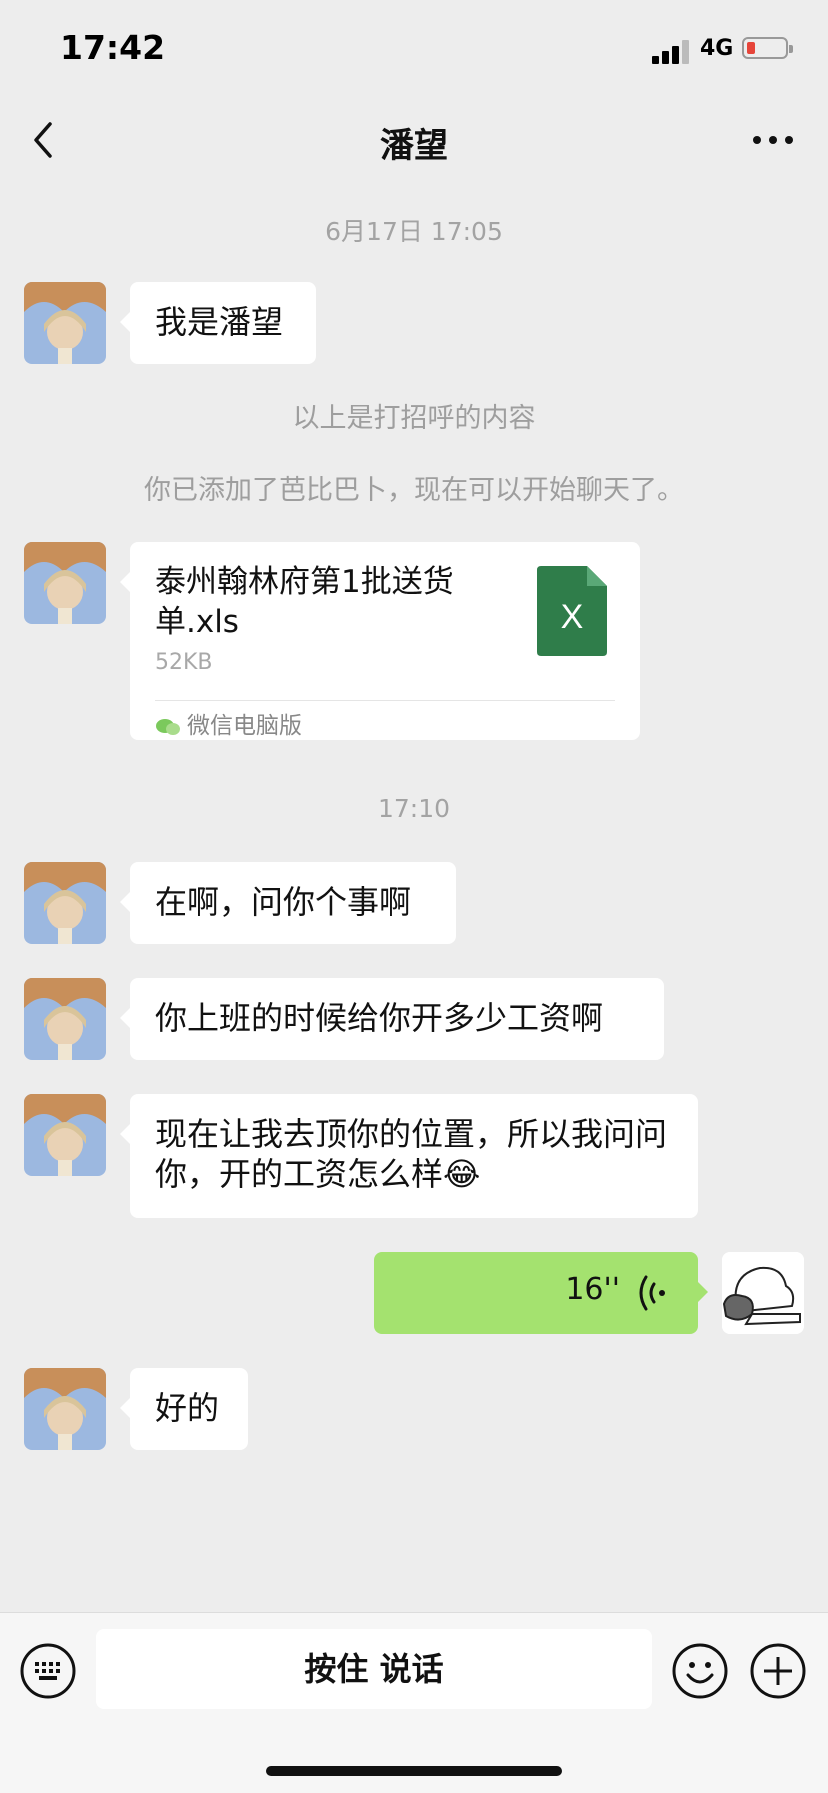 This screenshot has width=828, height=1793. I want to click on more-functions-button, so click(778, 1671).